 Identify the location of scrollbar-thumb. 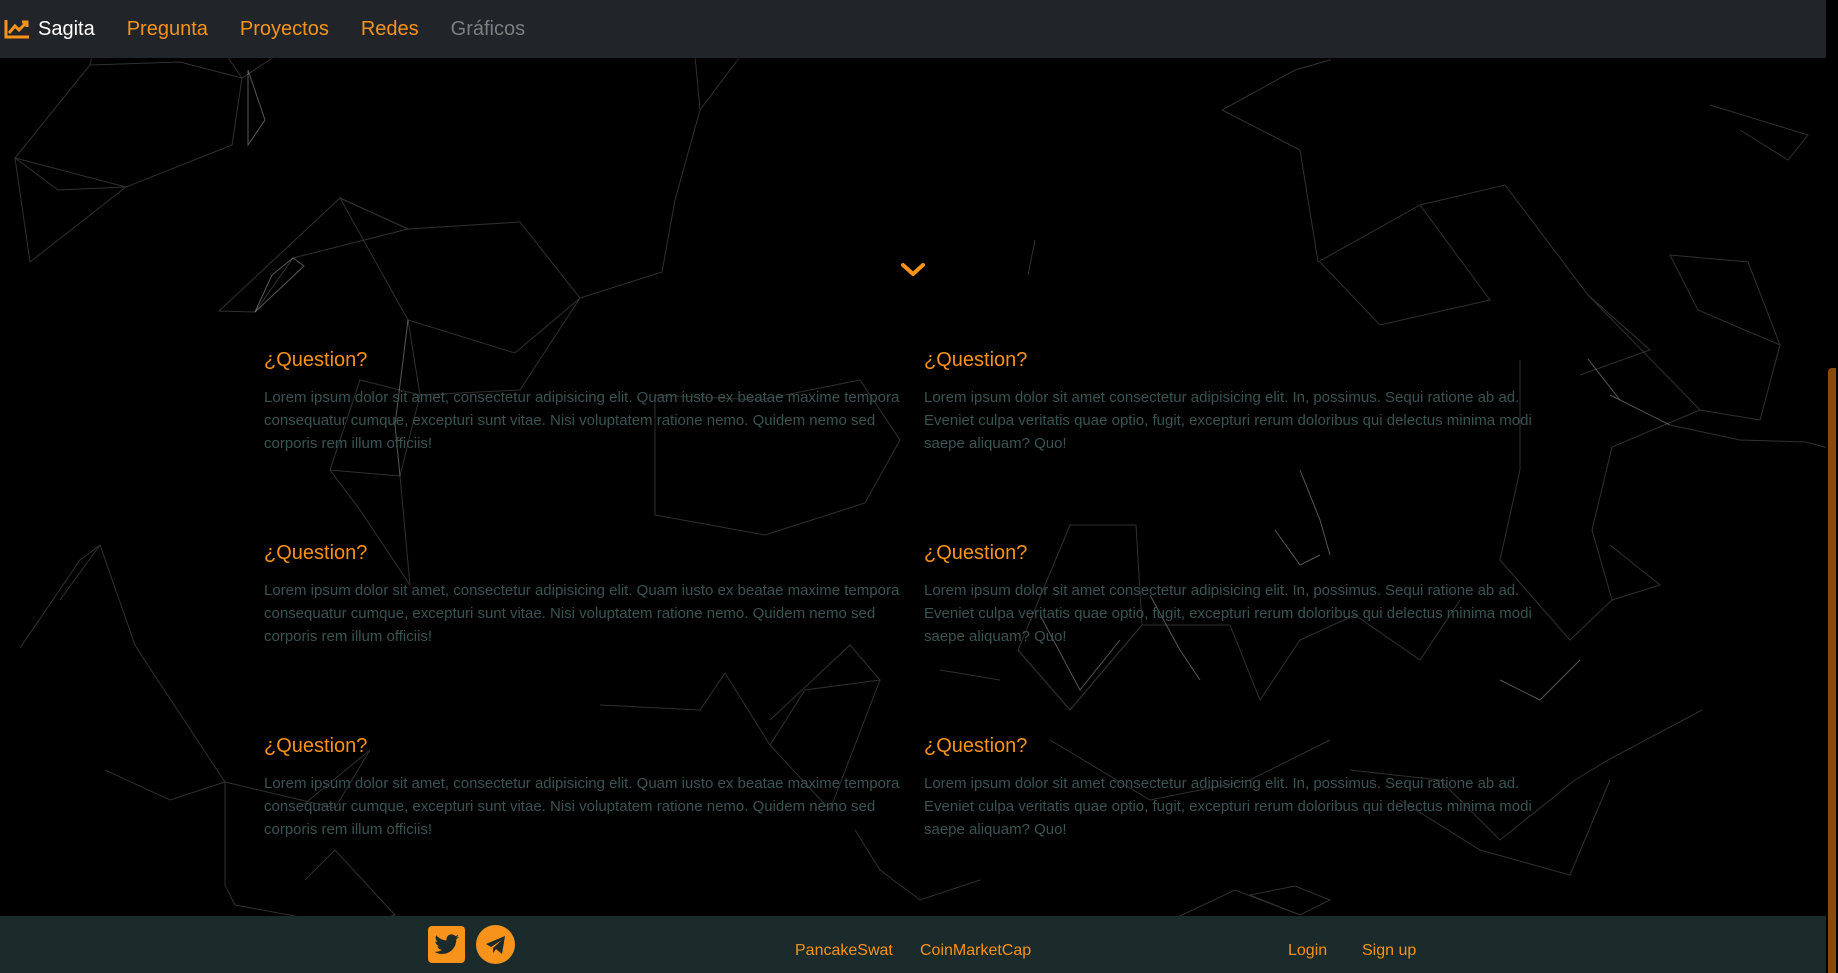
(1832, 670).